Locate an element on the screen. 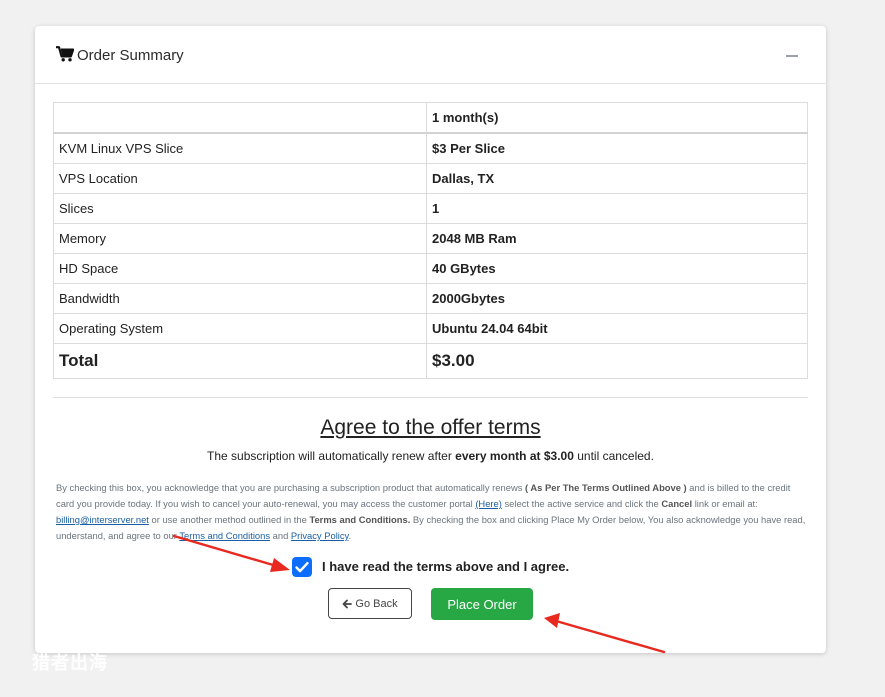 This screenshot has height=697, width=885. legal-emphasis: ( As Per The Terms Outlined Above ) is located at coordinates (606, 487).